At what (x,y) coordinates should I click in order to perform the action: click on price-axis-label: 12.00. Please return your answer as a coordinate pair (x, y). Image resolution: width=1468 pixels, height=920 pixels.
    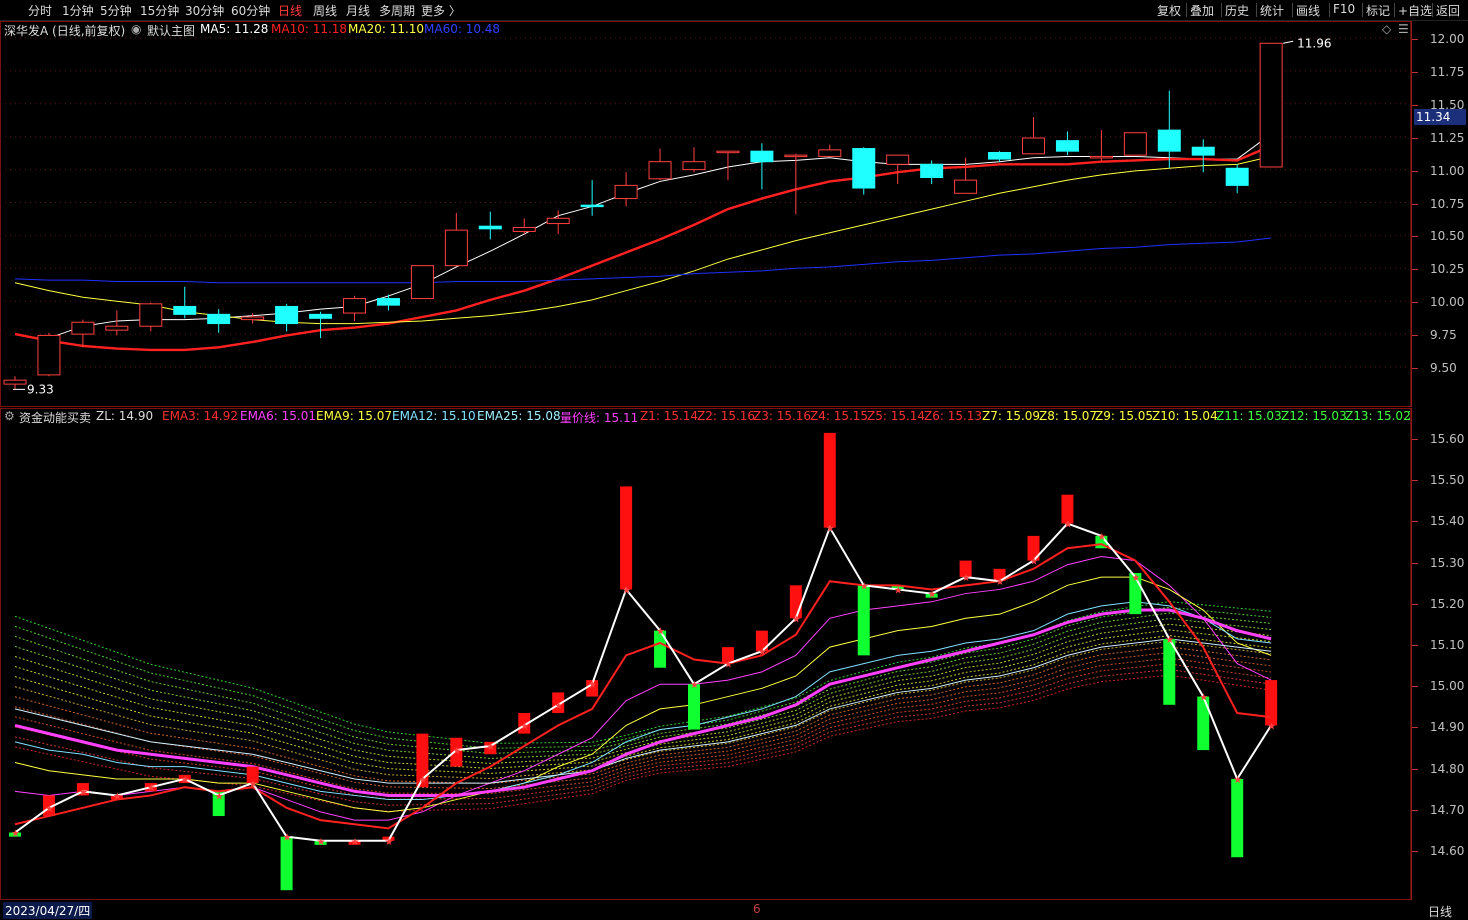
    Looking at the image, I should click on (1447, 39).